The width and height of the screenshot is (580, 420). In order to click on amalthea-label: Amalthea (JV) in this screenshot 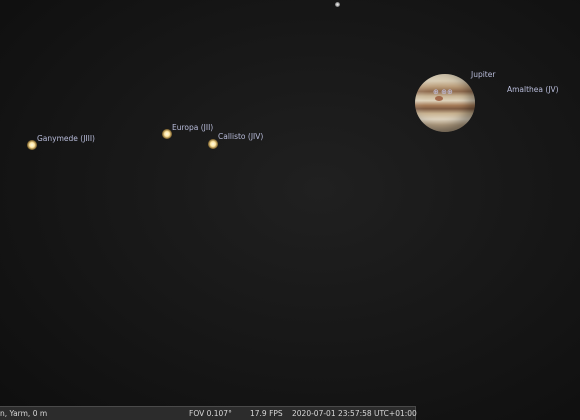, I will do `click(533, 89)`.